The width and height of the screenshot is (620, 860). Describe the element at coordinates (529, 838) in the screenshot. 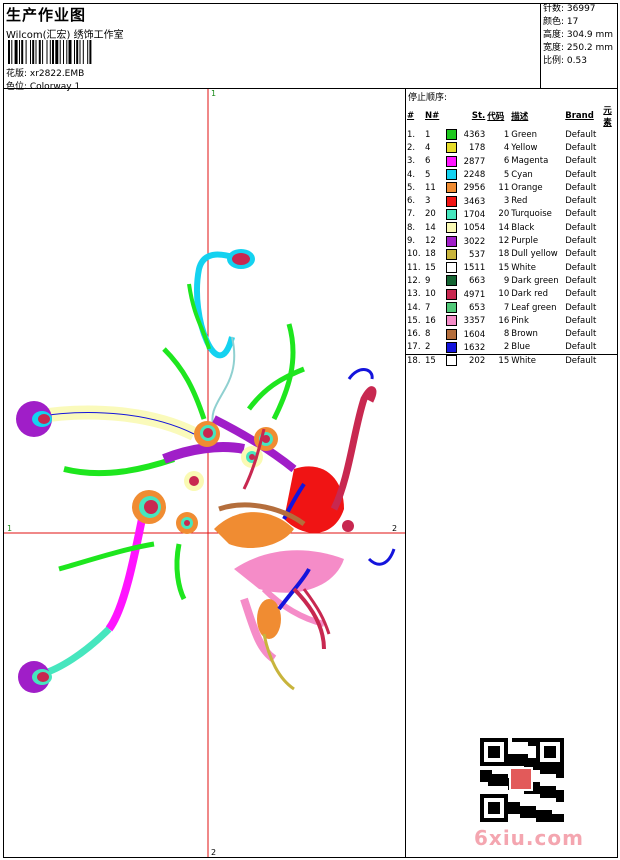

I see `watermark: 6xiu.com` at that location.